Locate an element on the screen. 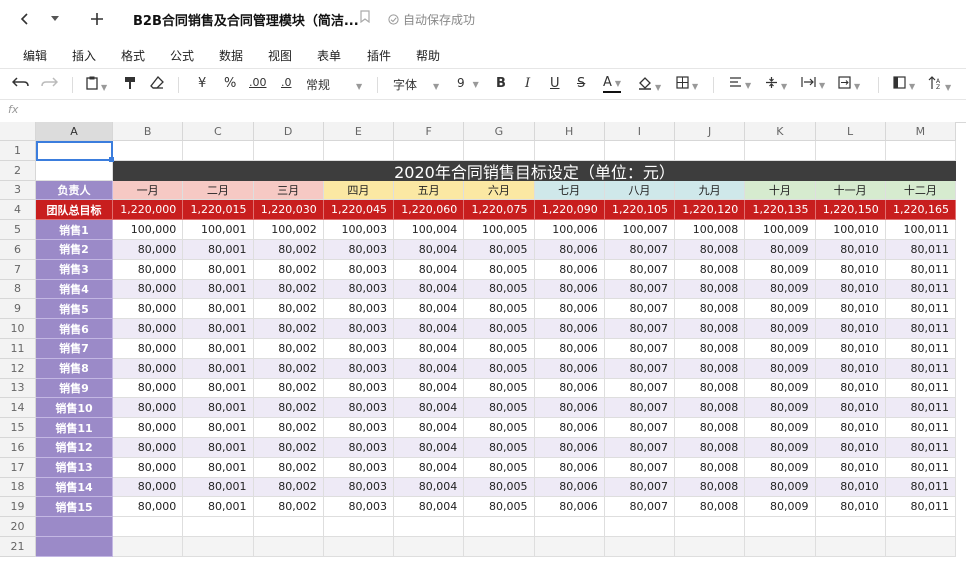 The height and width of the screenshot is (566, 966). decimal-increase-button: .00 is located at coordinates (258, 82).